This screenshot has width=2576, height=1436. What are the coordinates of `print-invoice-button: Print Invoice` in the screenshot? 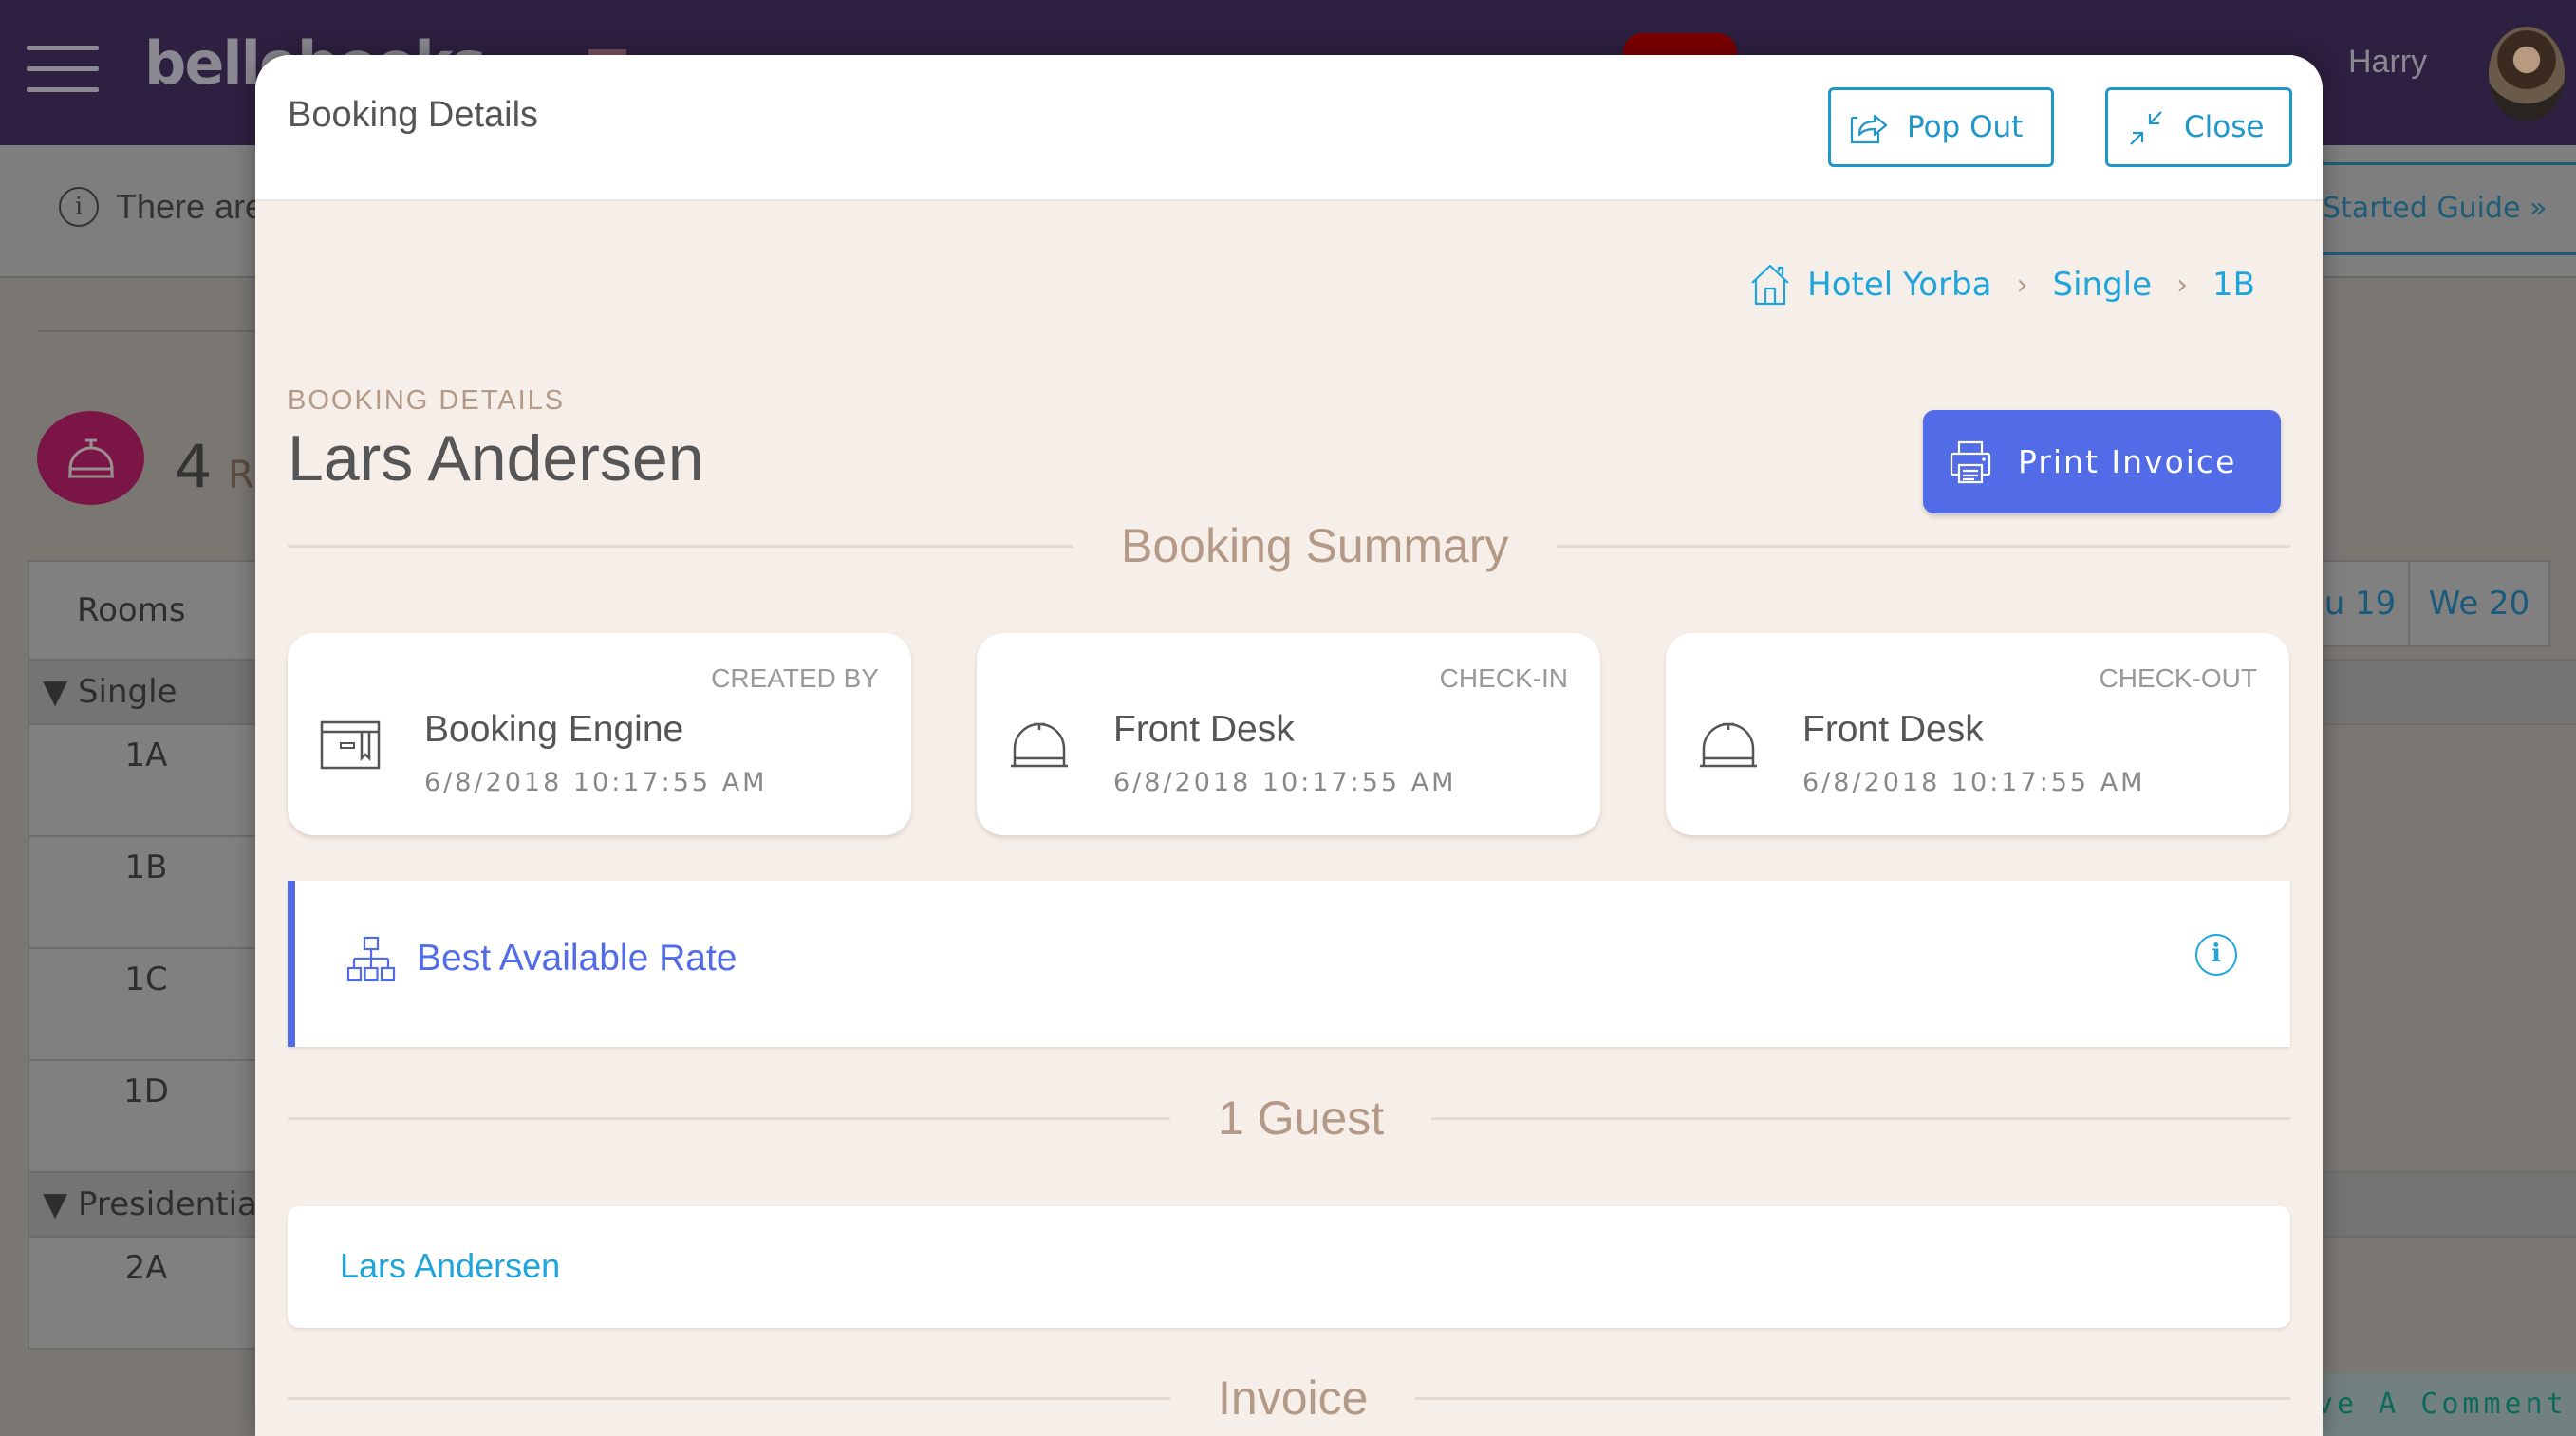 It's located at (2102, 461).